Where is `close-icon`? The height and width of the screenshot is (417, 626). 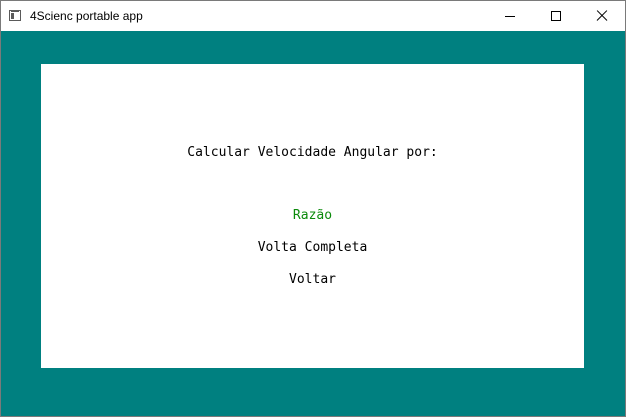
close-icon is located at coordinates (602, 16).